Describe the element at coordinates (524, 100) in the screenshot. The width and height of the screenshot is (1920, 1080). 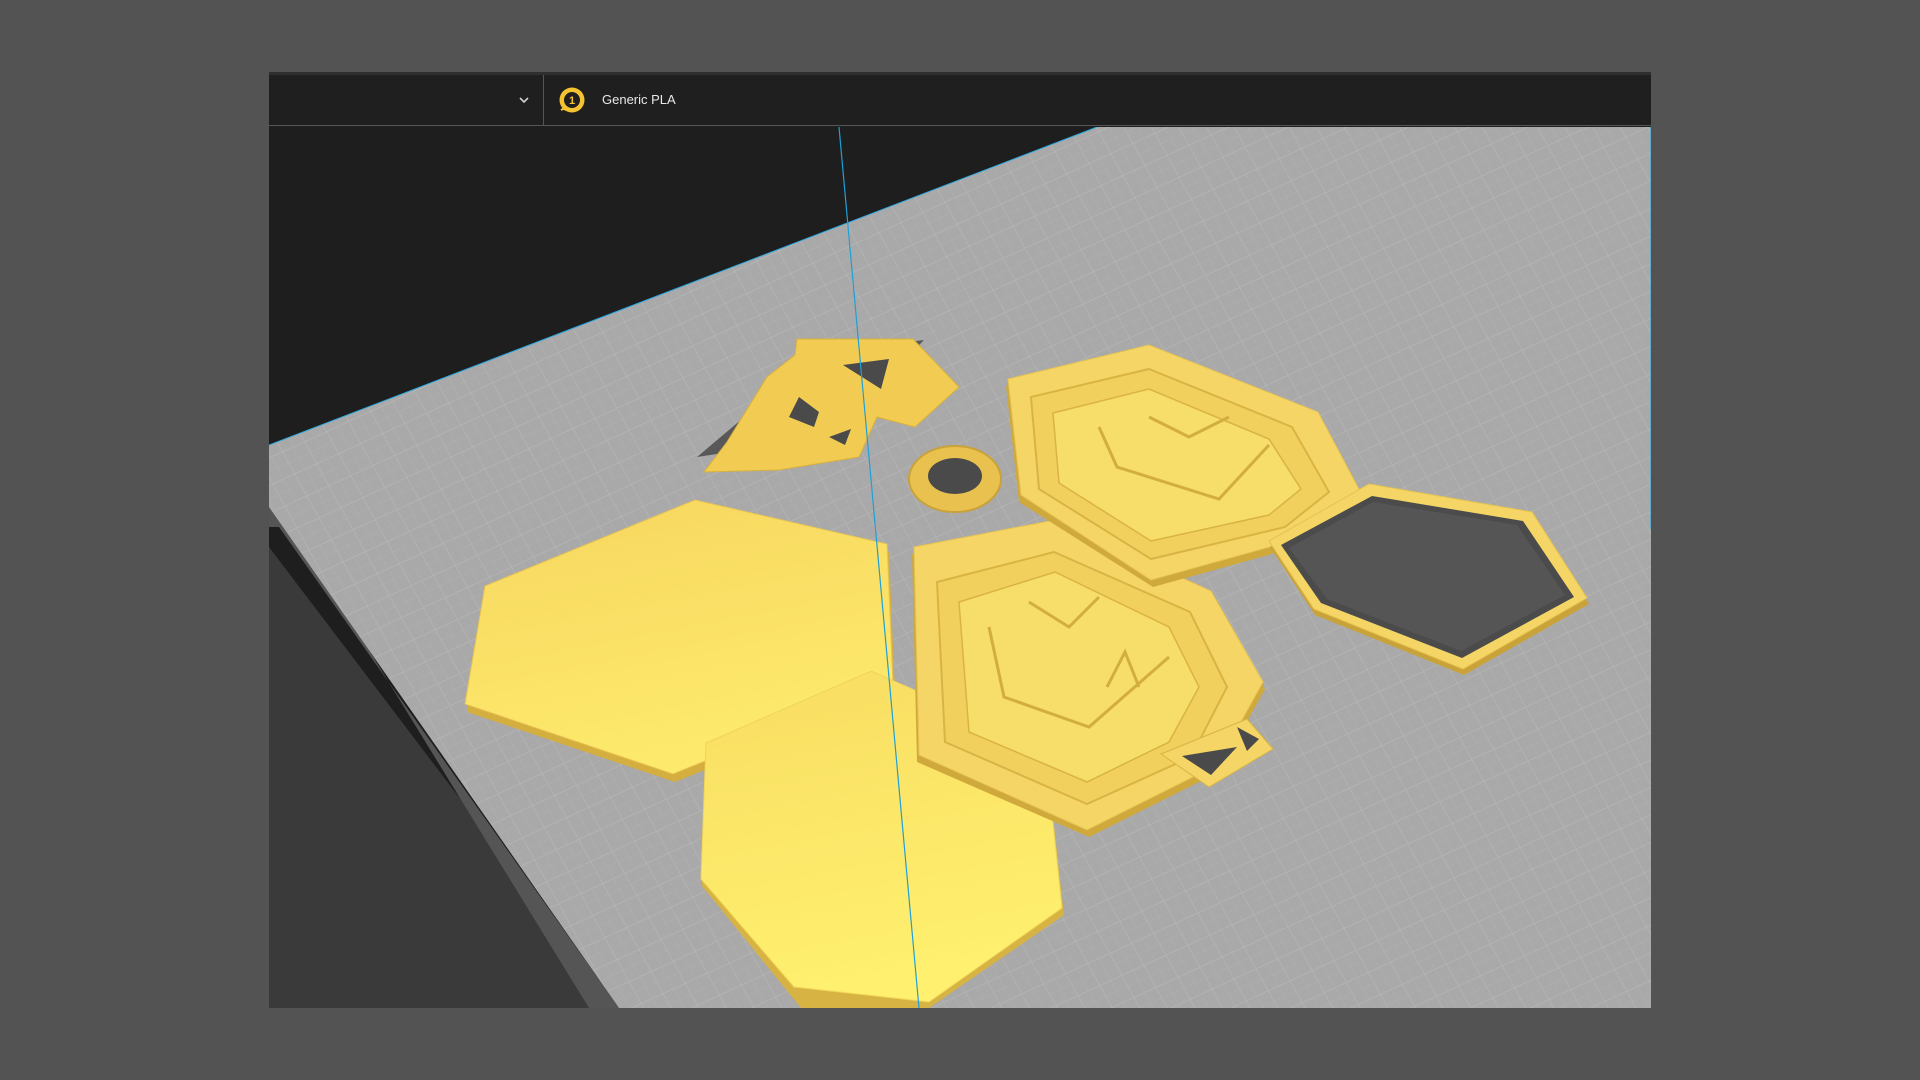
I see `chevron-down-icon` at that location.